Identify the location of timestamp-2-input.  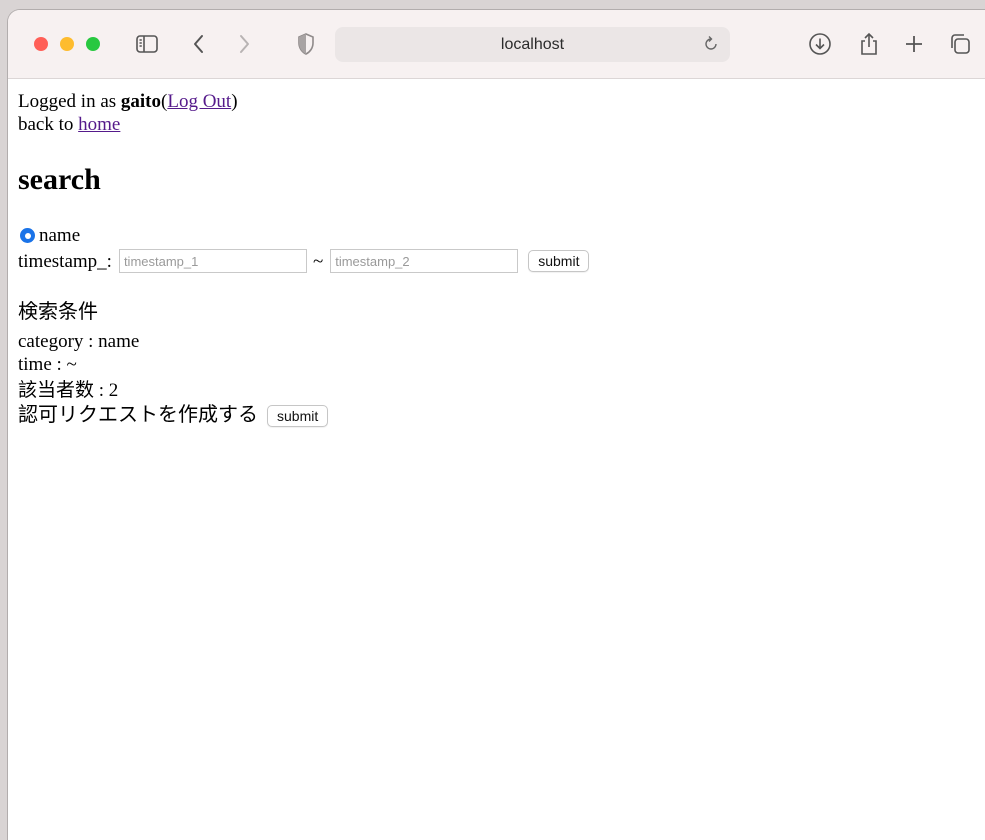
(424, 261).